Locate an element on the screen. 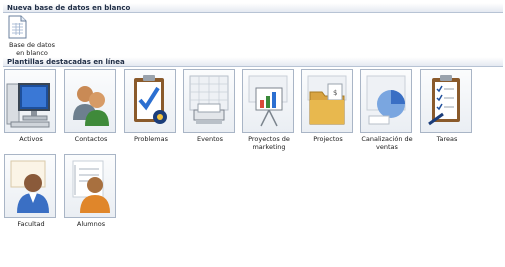 The width and height of the screenshot is (505, 267). template-label: Projectos is located at coordinates (328, 139).